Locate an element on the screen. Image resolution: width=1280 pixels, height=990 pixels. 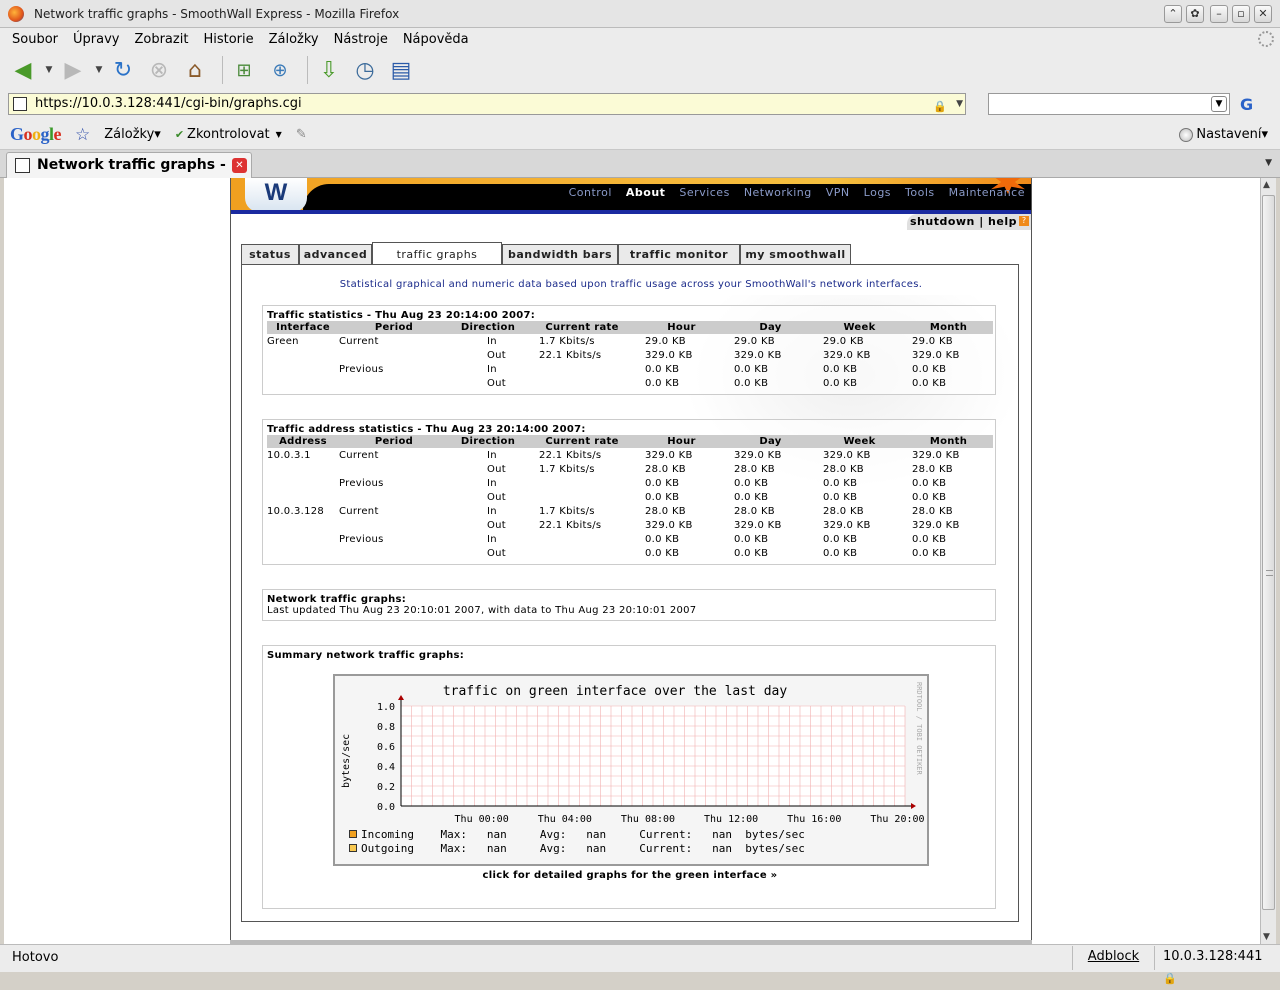
forward-arrow-icon: ▶ is located at coordinates (73, 70).